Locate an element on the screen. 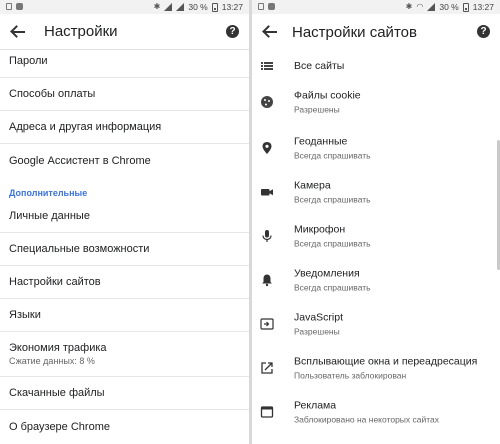  cookie-icon is located at coordinates (267, 102).